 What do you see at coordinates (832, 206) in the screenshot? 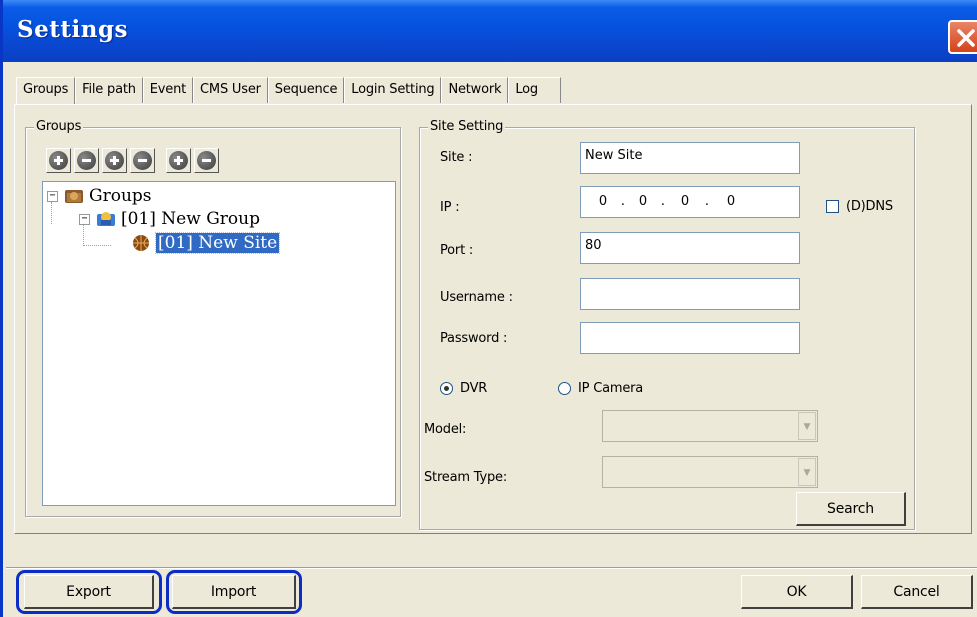
I see `ddns-checkbox` at bounding box center [832, 206].